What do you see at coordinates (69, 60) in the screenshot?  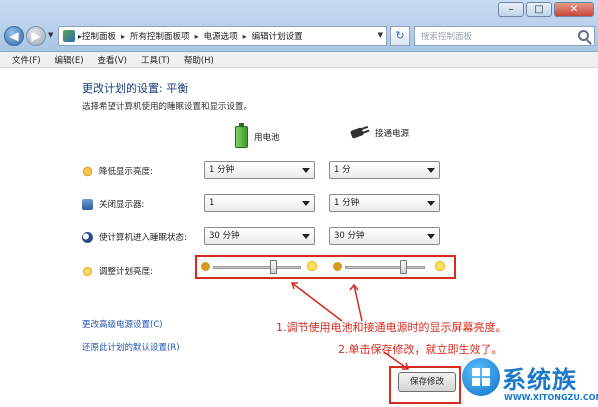 I see `menu-edit: 编辑(E)` at bounding box center [69, 60].